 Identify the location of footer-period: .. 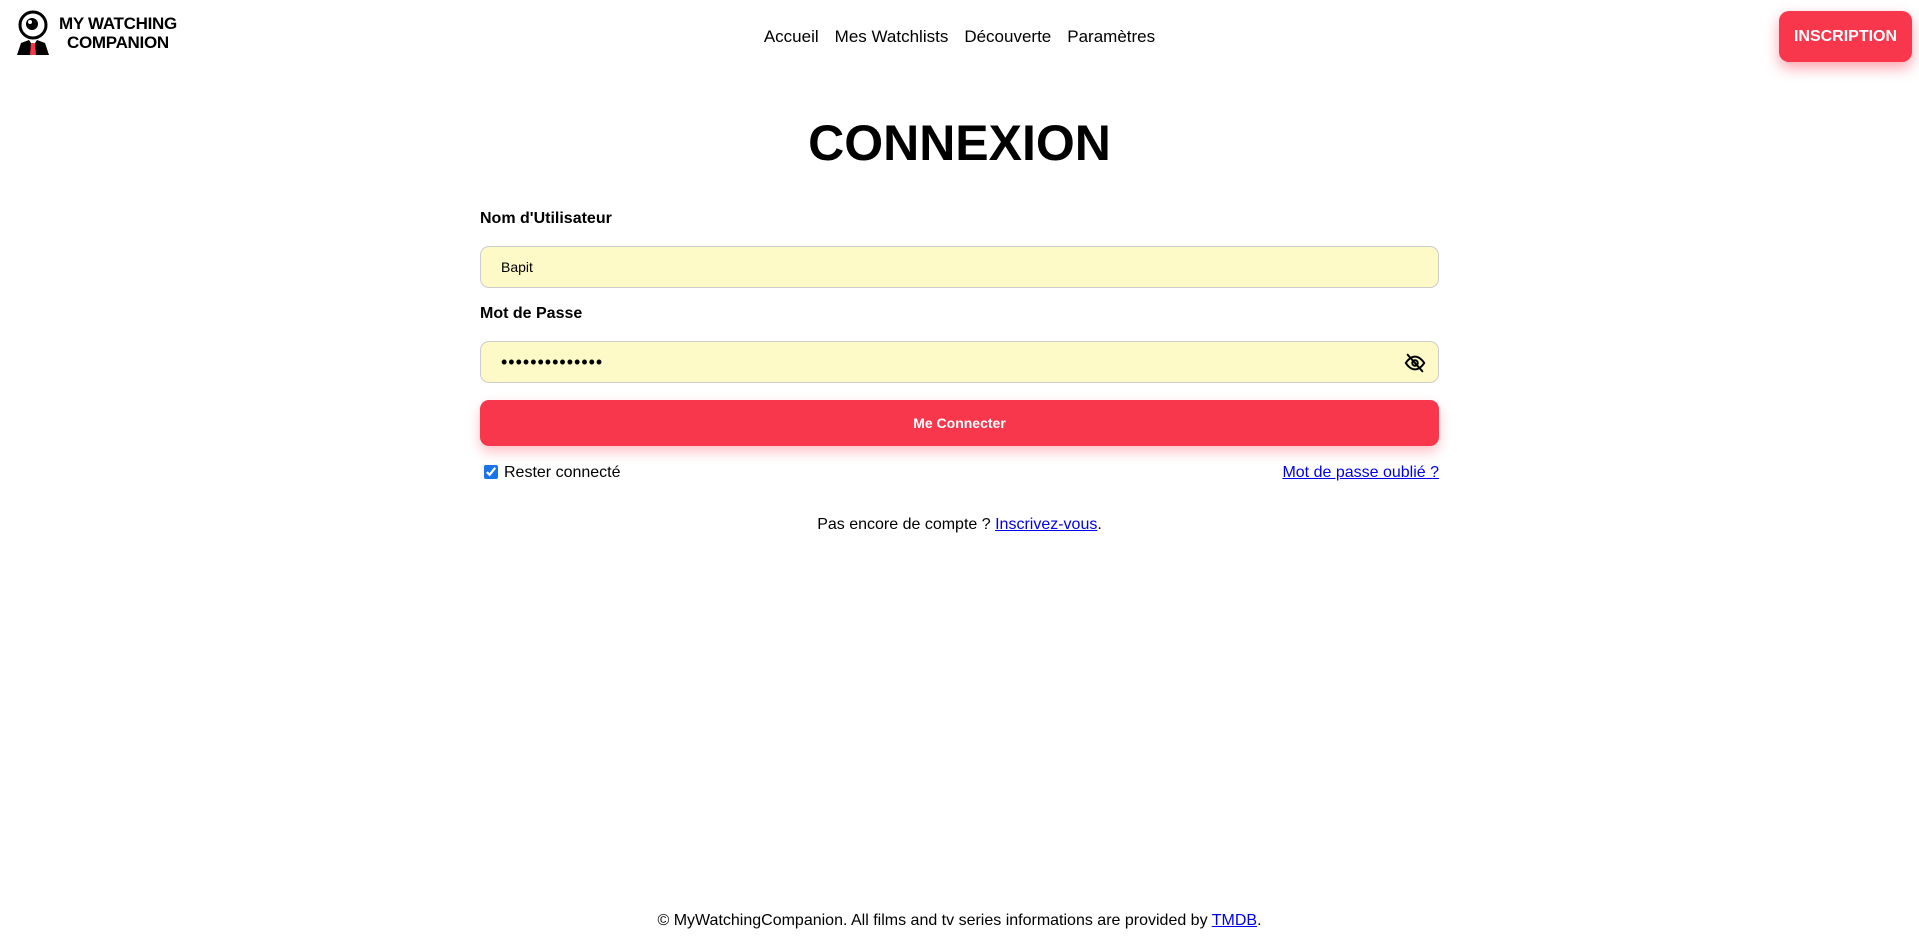
(1259, 920).